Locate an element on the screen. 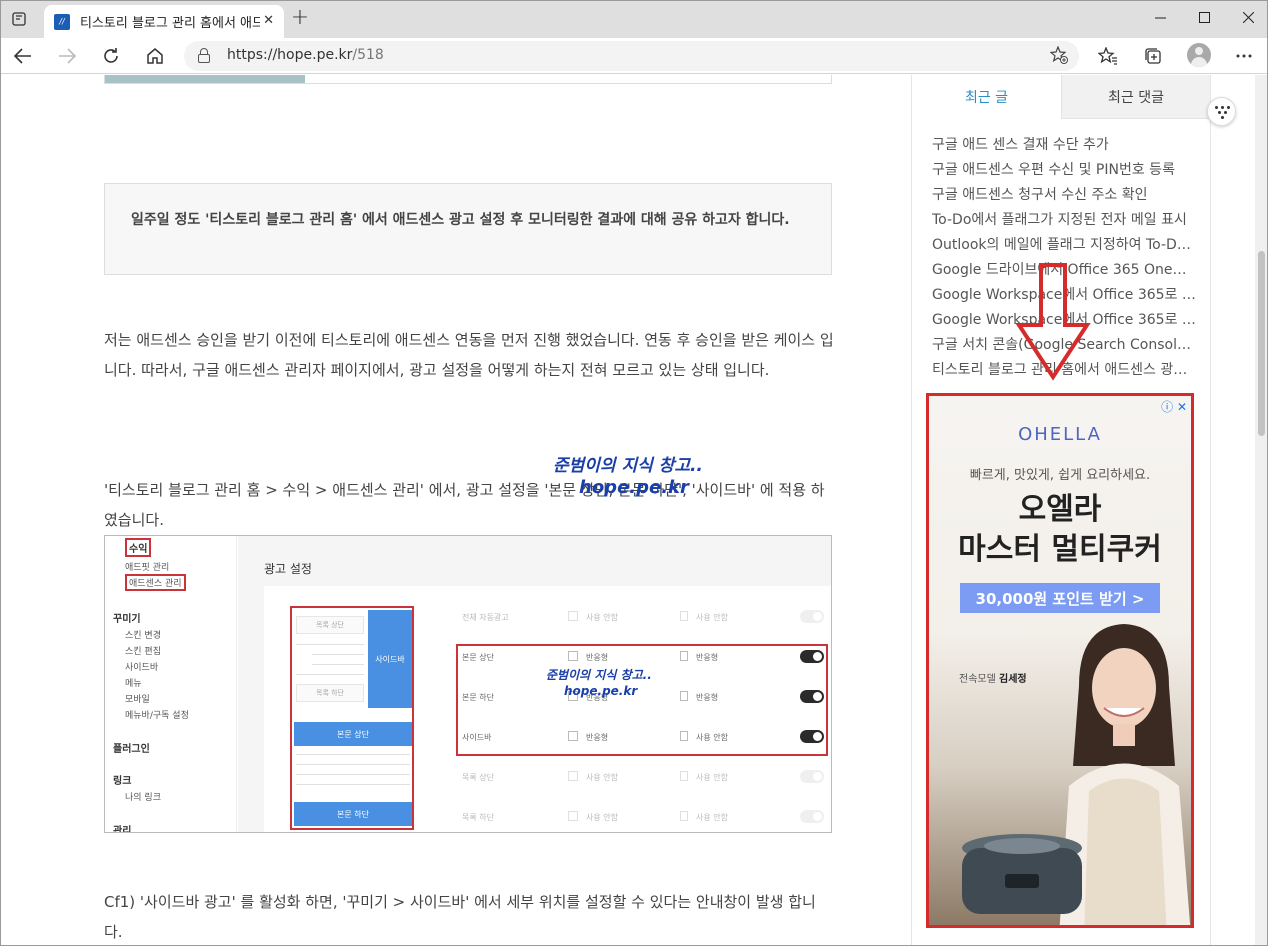  screenshot-menu-item: 모바일 is located at coordinates (137, 700).